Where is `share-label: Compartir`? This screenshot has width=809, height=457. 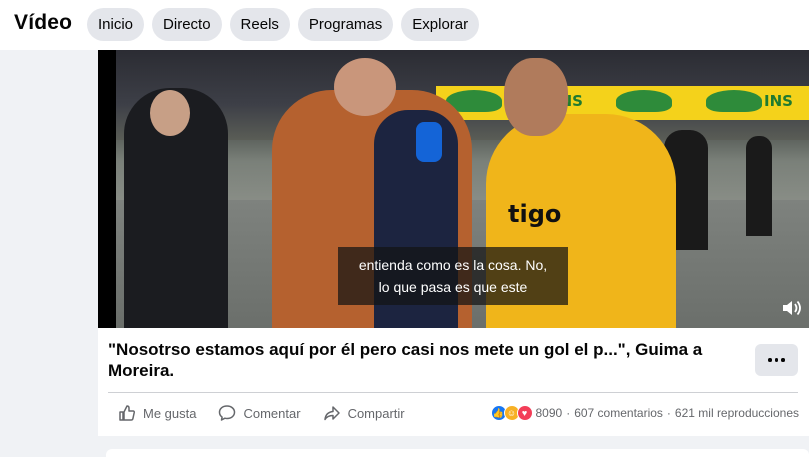 share-label: Compartir is located at coordinates (376, 413).